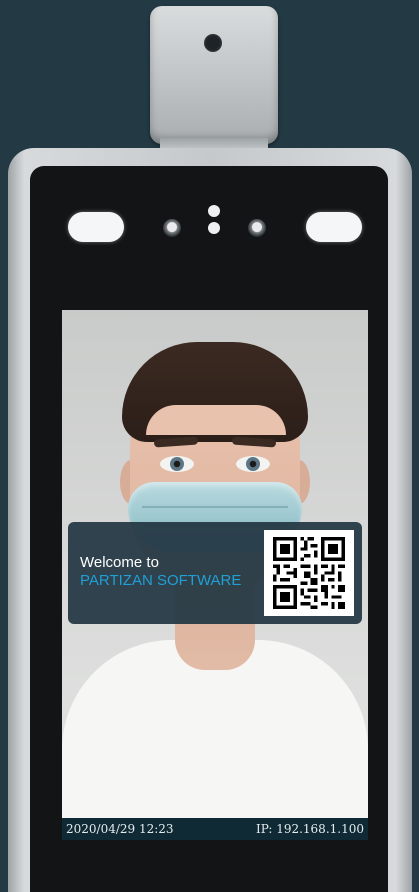  Describe the element at coordinates (309, 829) in the screenshot. I see `status-ip-address: IP: 192.168.1.100` at that location.